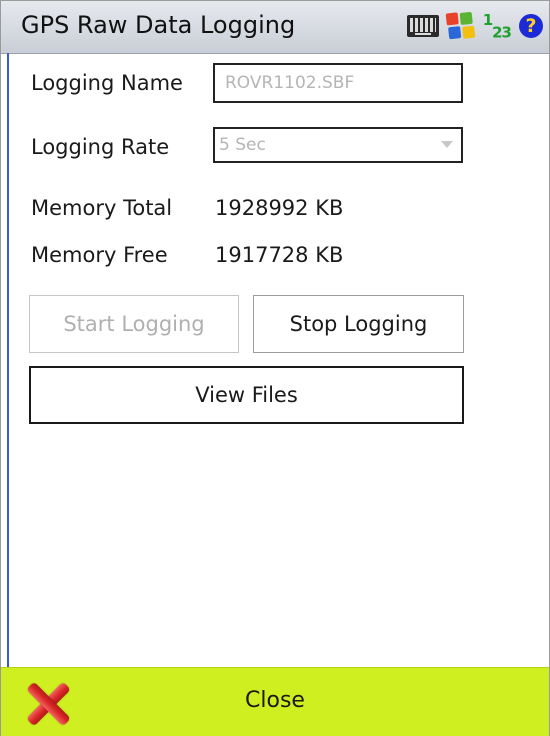  I want to click on chevron-down-icon, so click(447, 144).